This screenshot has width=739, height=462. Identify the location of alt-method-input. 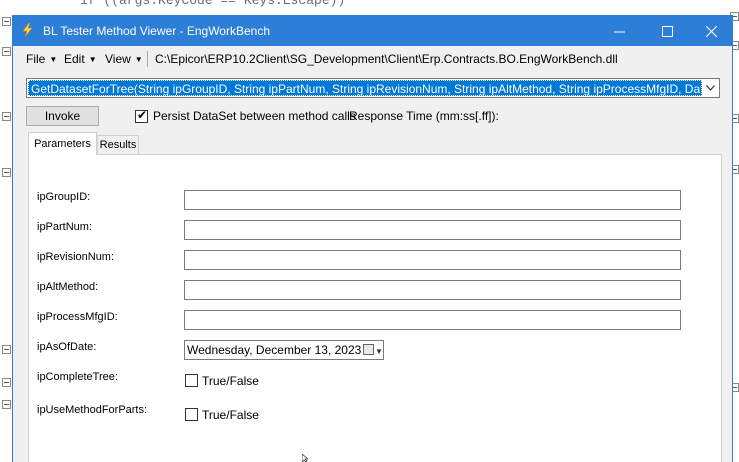
(432, 290).